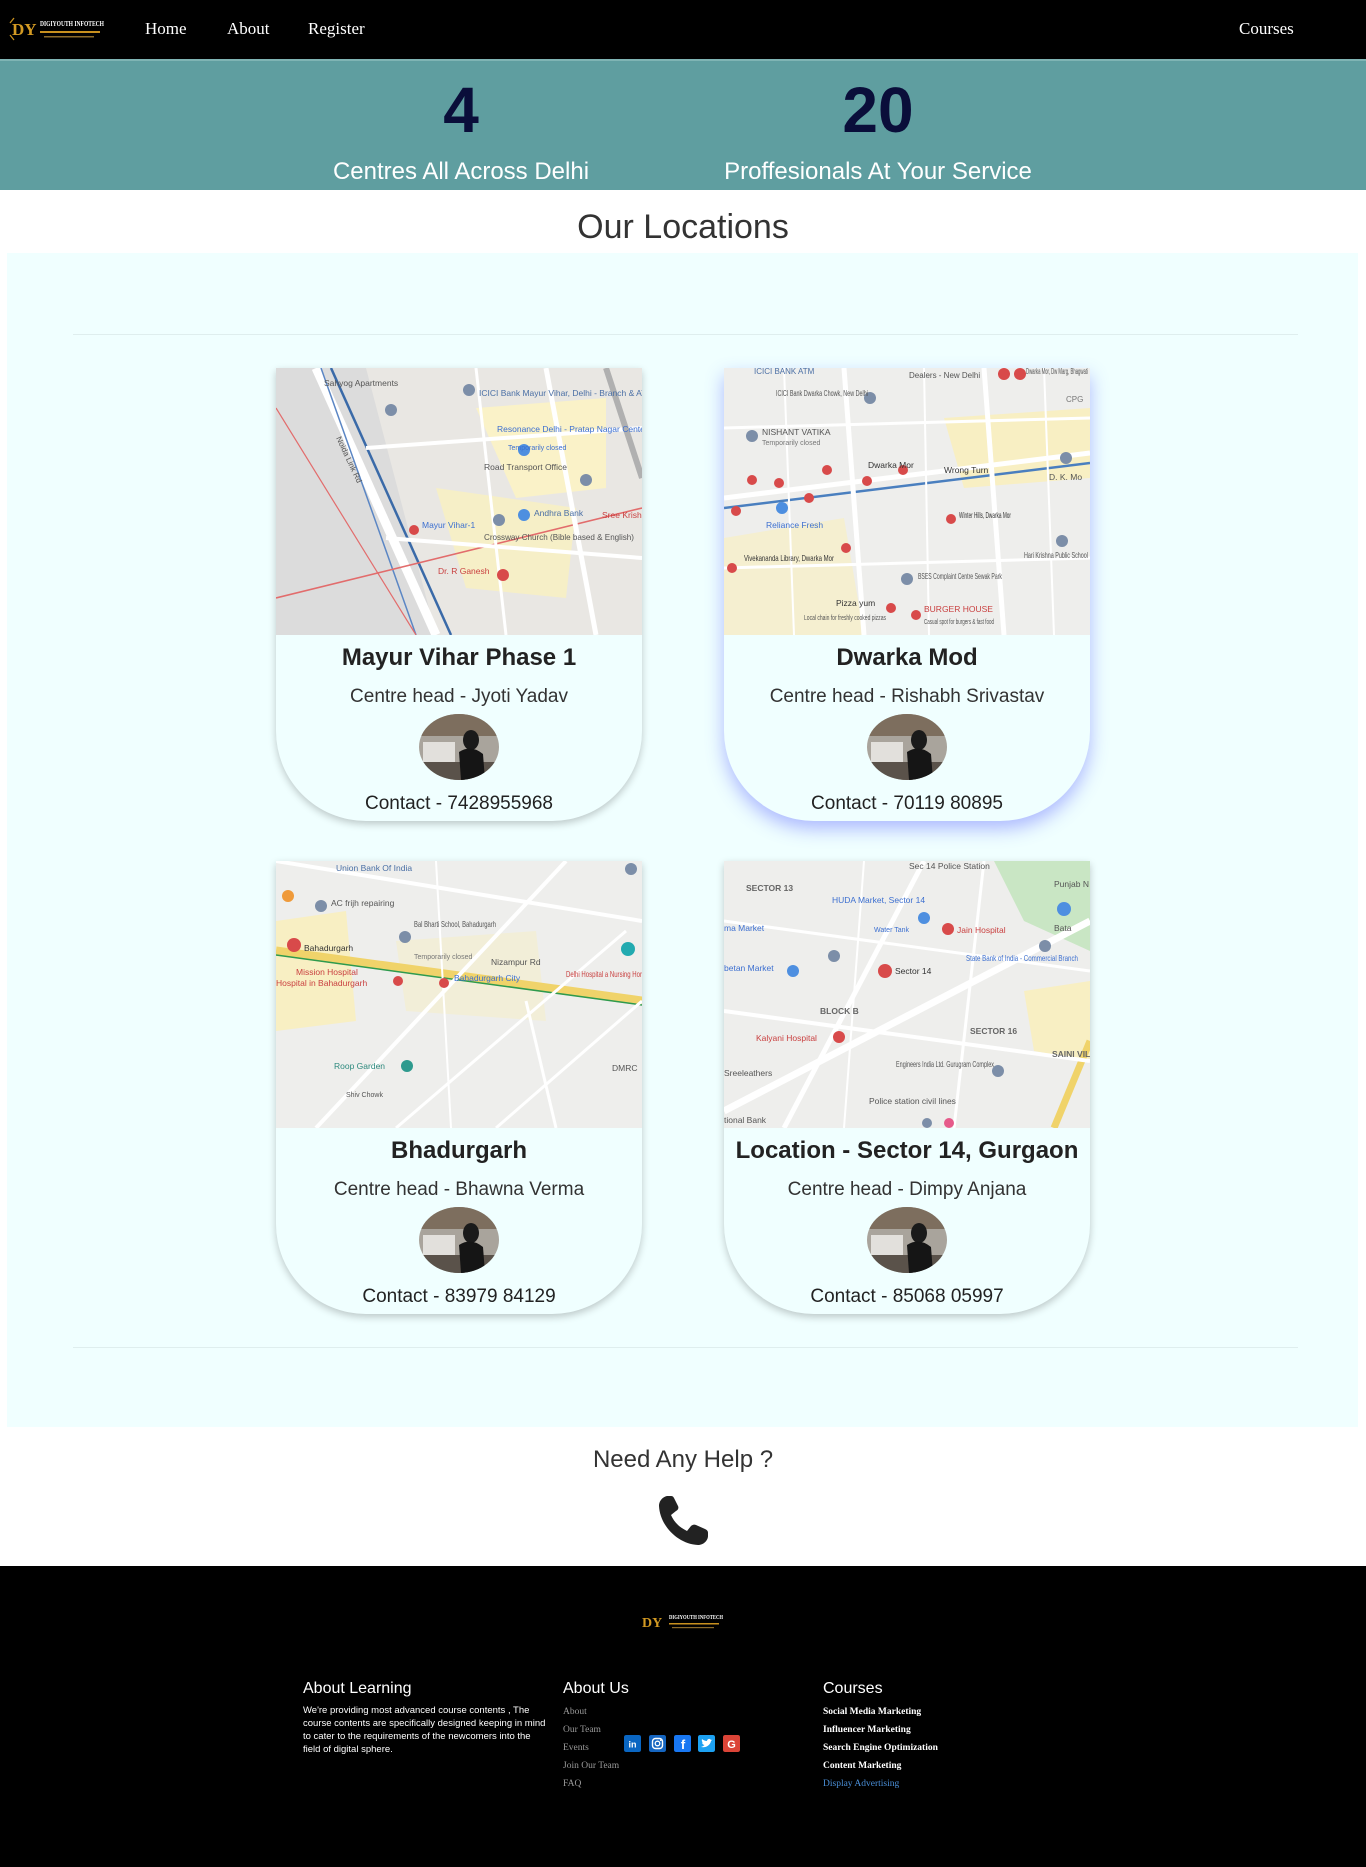 The height and width of the screenshot is (1867, 1366). Describe the element at coordinates (459, 1296) in the screenshot. I see `centre-contact: Contact - 83979 84129` at that location.